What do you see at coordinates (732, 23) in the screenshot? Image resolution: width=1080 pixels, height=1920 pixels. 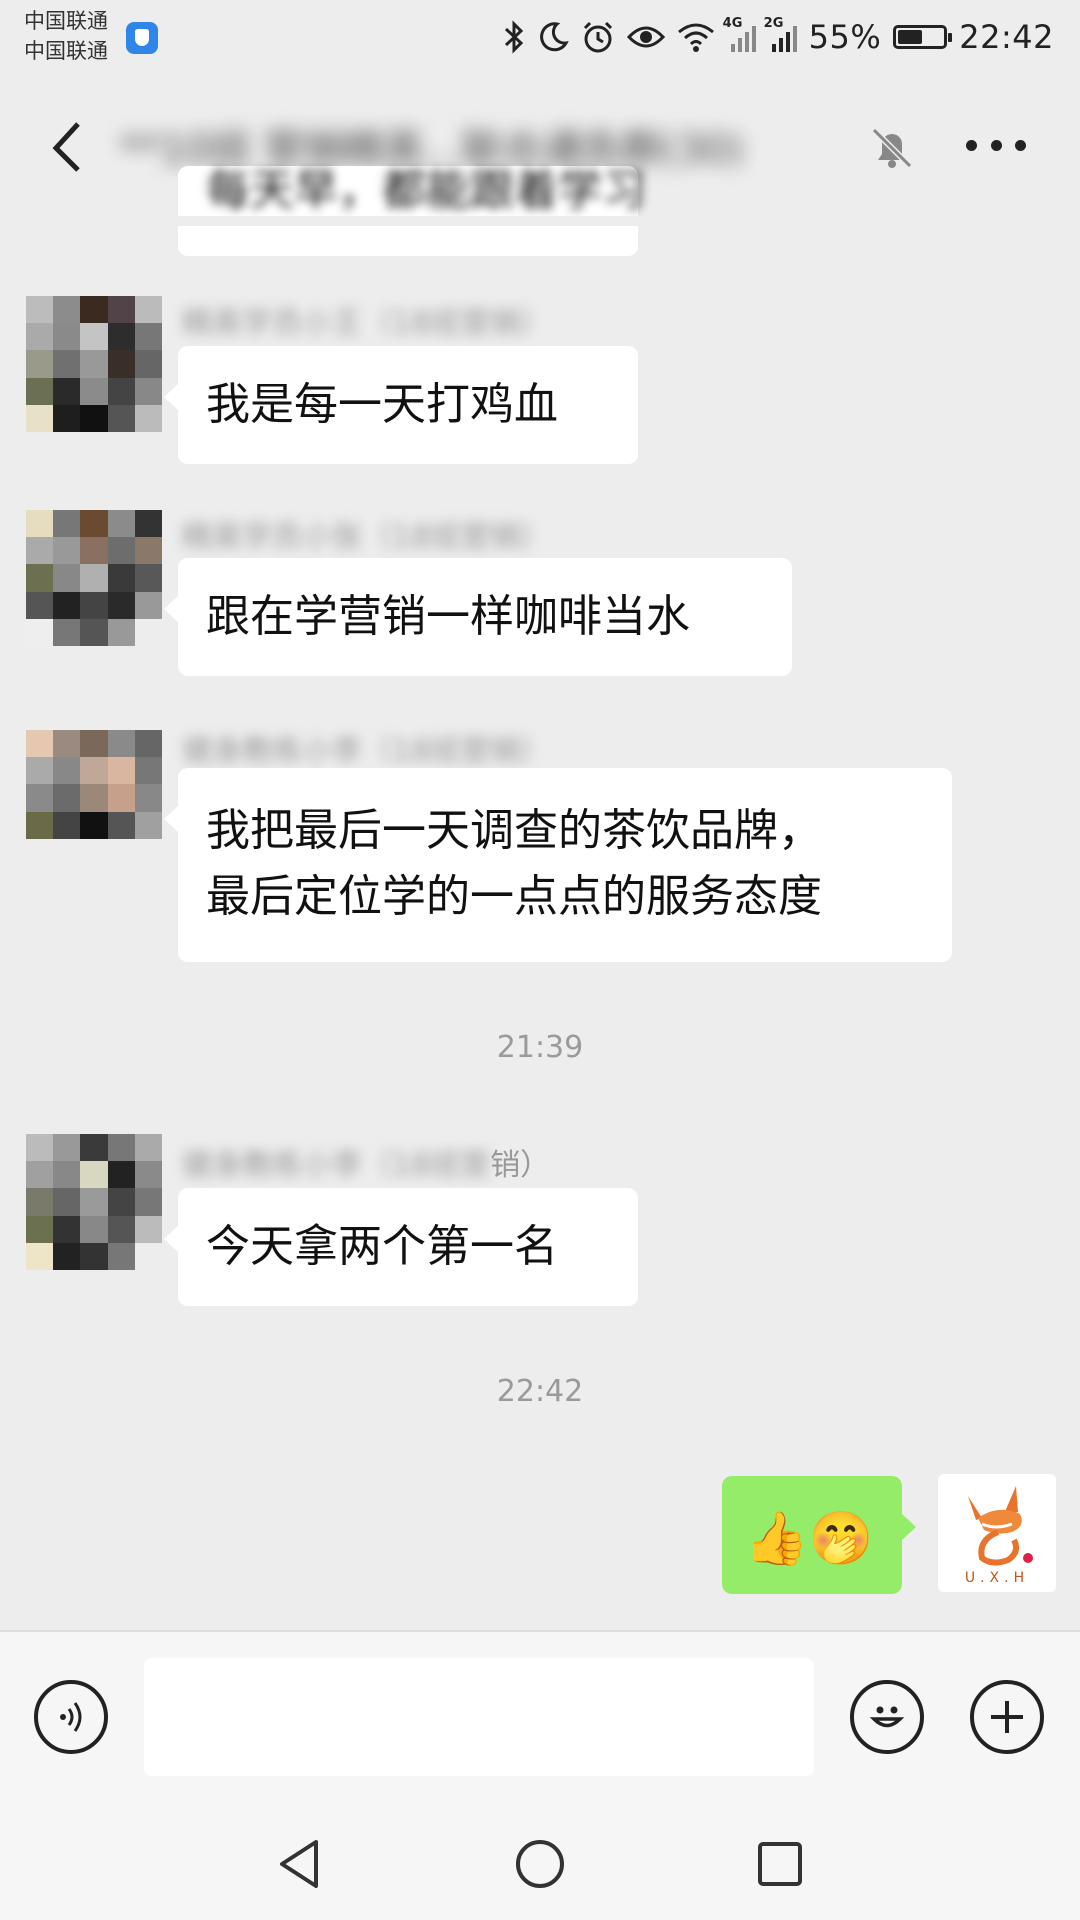 I see `network-type-1: 4G` at bounding box center [732, 23].